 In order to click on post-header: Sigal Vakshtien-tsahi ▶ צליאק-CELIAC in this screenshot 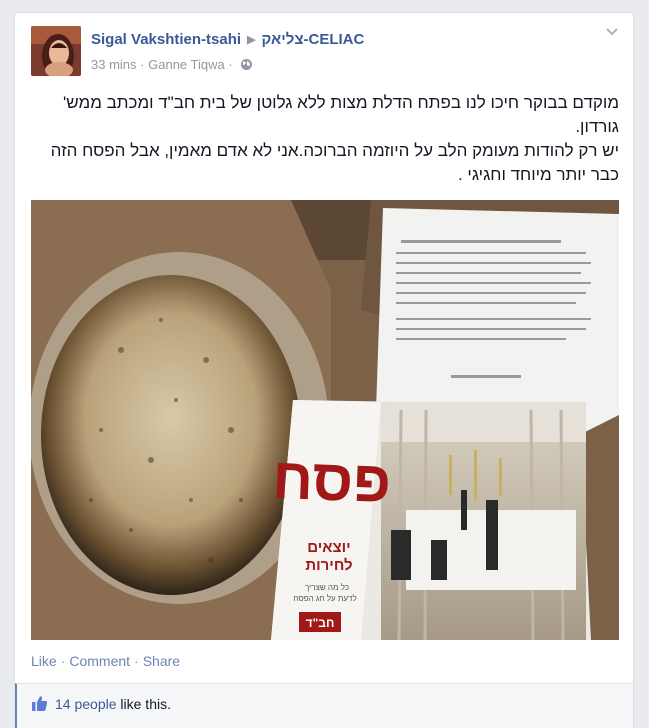, I will do `click(227, 39)`.